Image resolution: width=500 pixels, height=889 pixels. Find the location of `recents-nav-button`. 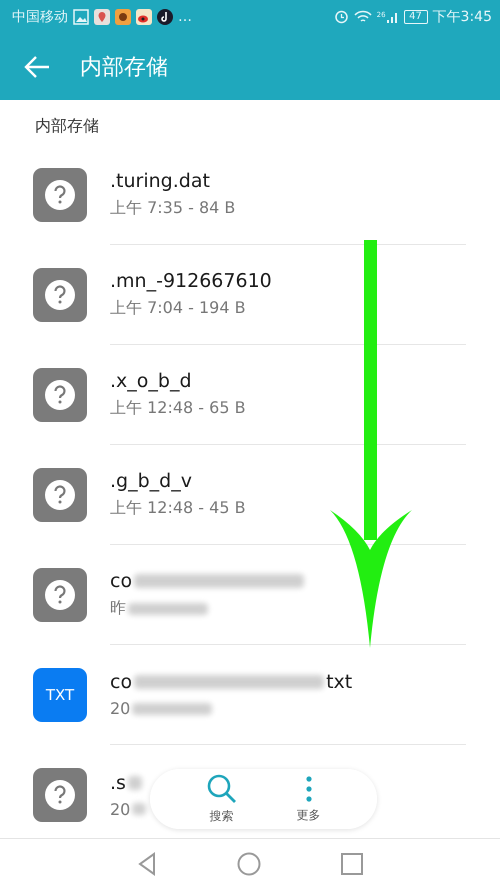

recents-nav-button is located at coordinates (352, 864).